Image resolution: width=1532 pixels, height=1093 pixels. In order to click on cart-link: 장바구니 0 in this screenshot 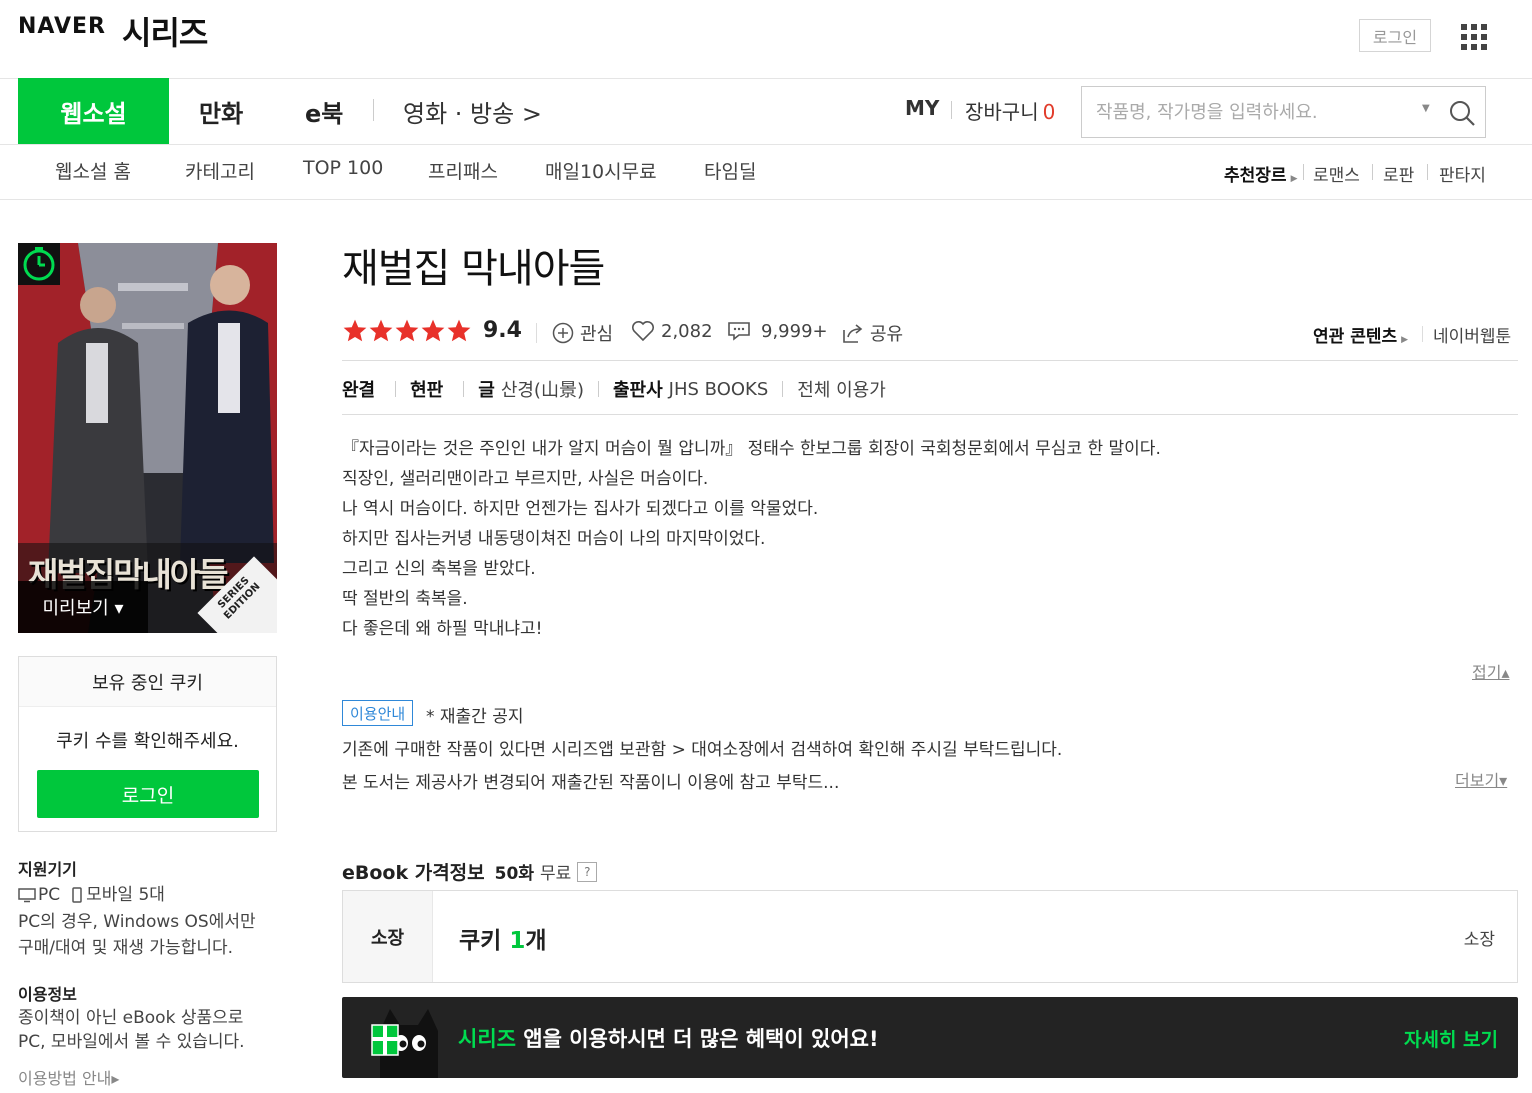, I will do `click(1010, 110)`.